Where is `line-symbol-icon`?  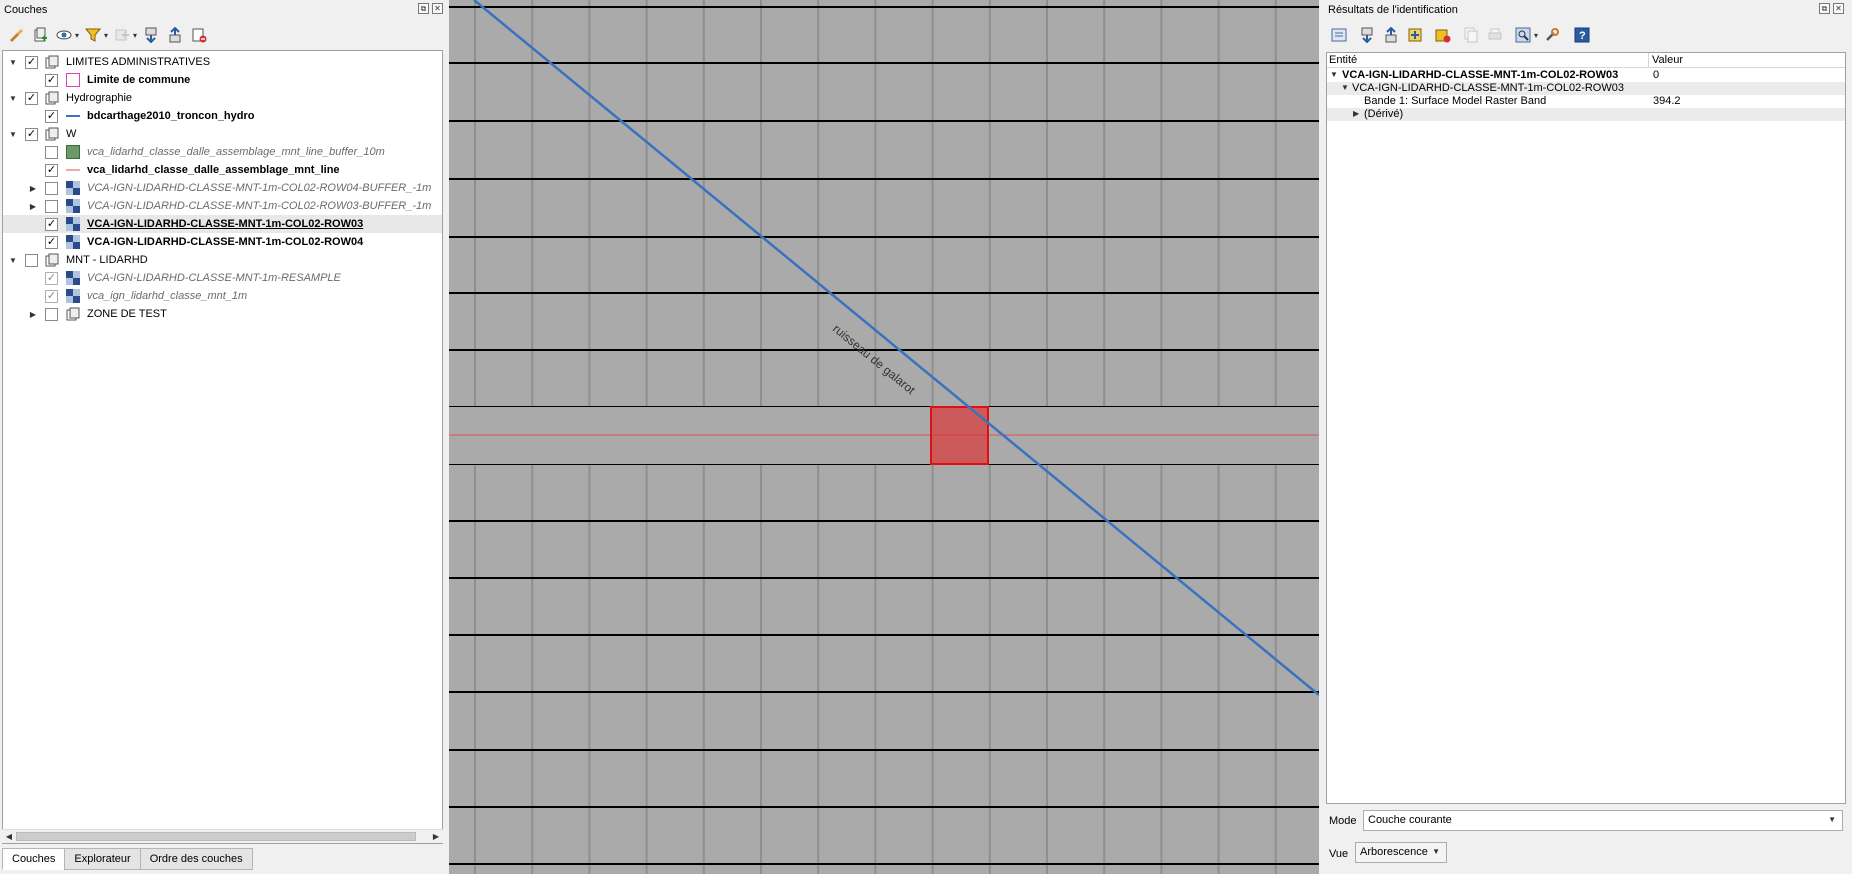
line-symbol-icon is located at coordinates (73, 116).